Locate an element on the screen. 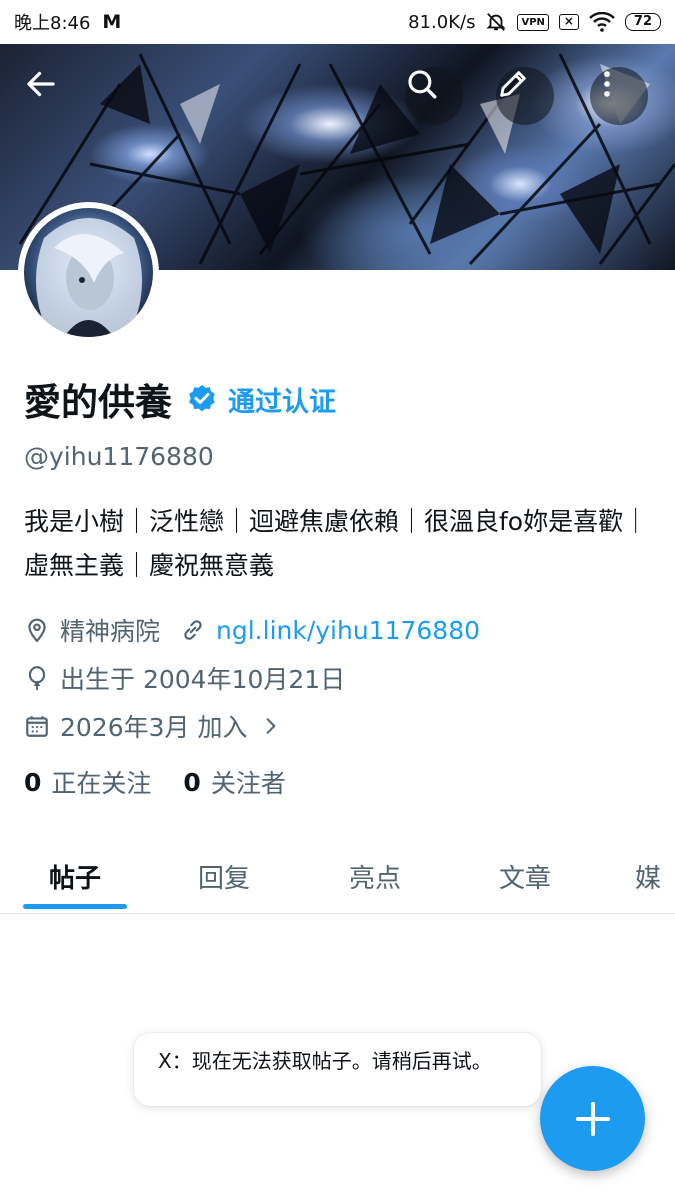 The width and height of the screenshot is (675, 1200). compose-button is located at coordinates (592, 1118).